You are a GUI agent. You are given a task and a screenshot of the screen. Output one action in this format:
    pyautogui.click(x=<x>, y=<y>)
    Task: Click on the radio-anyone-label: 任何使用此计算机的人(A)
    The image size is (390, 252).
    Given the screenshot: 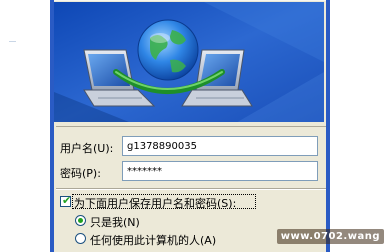 What is the action you would take?
    pyautogui.click(x=153, y=240)
    